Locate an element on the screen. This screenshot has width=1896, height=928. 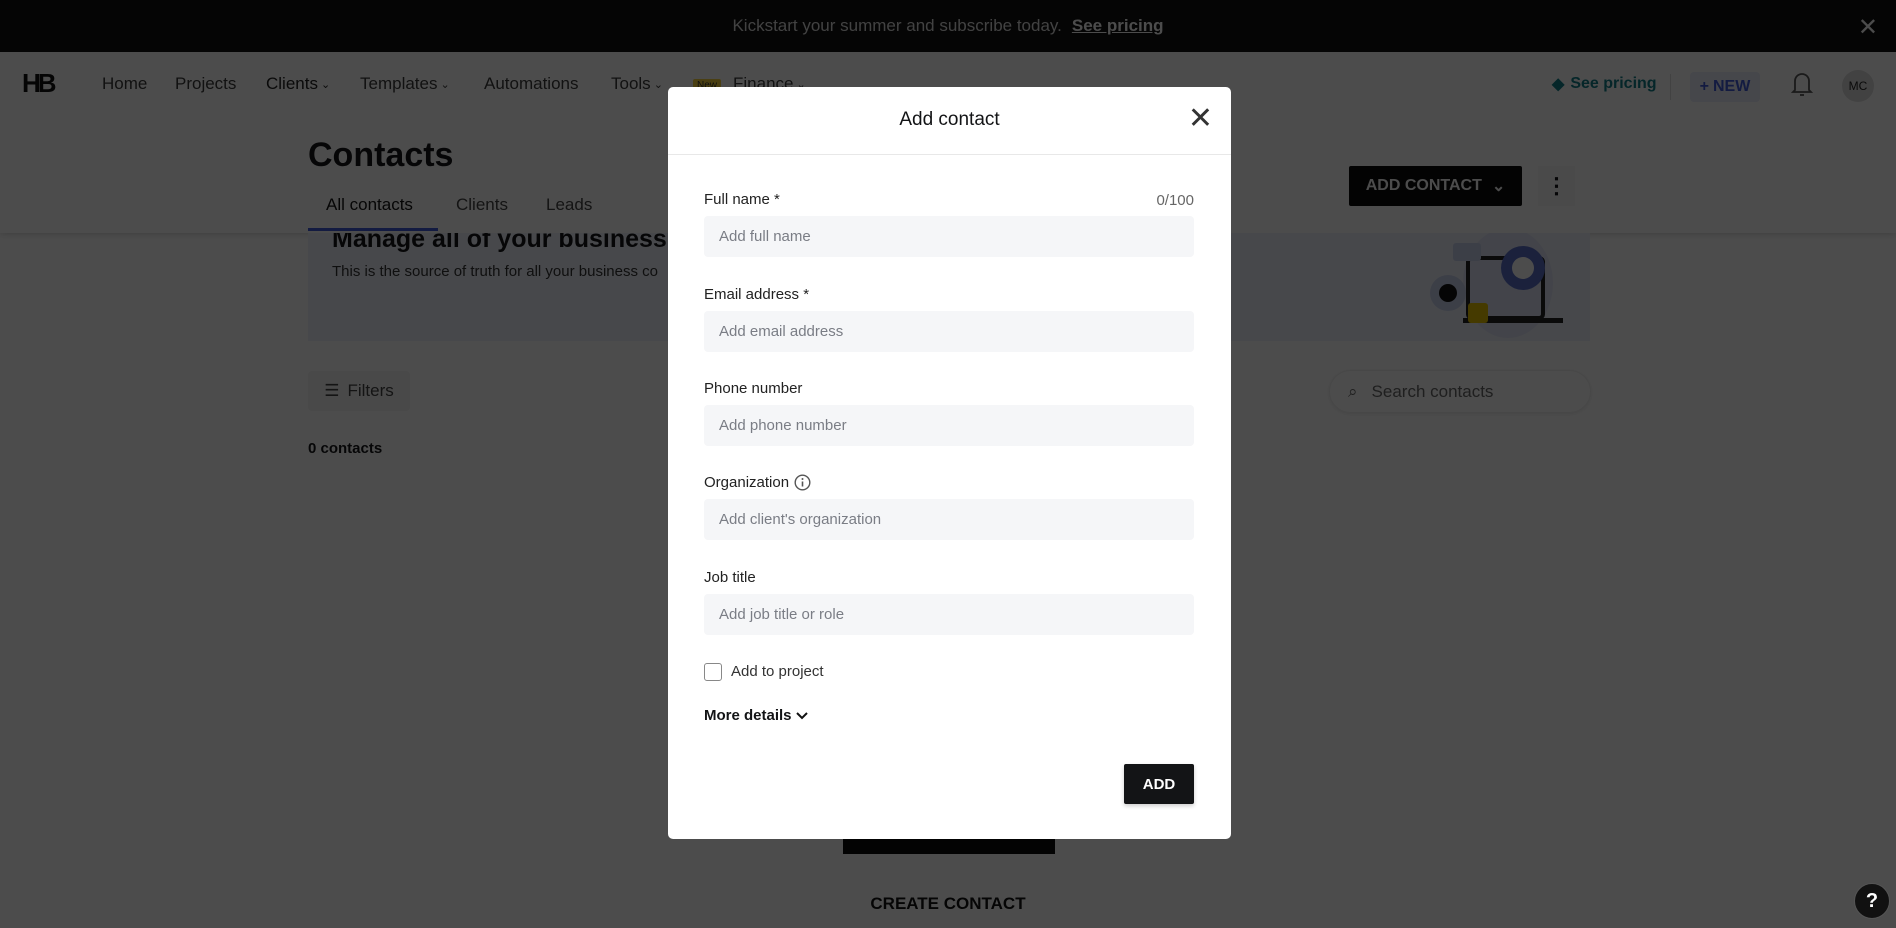
bell-icon is located at coordinates (1802, 84).